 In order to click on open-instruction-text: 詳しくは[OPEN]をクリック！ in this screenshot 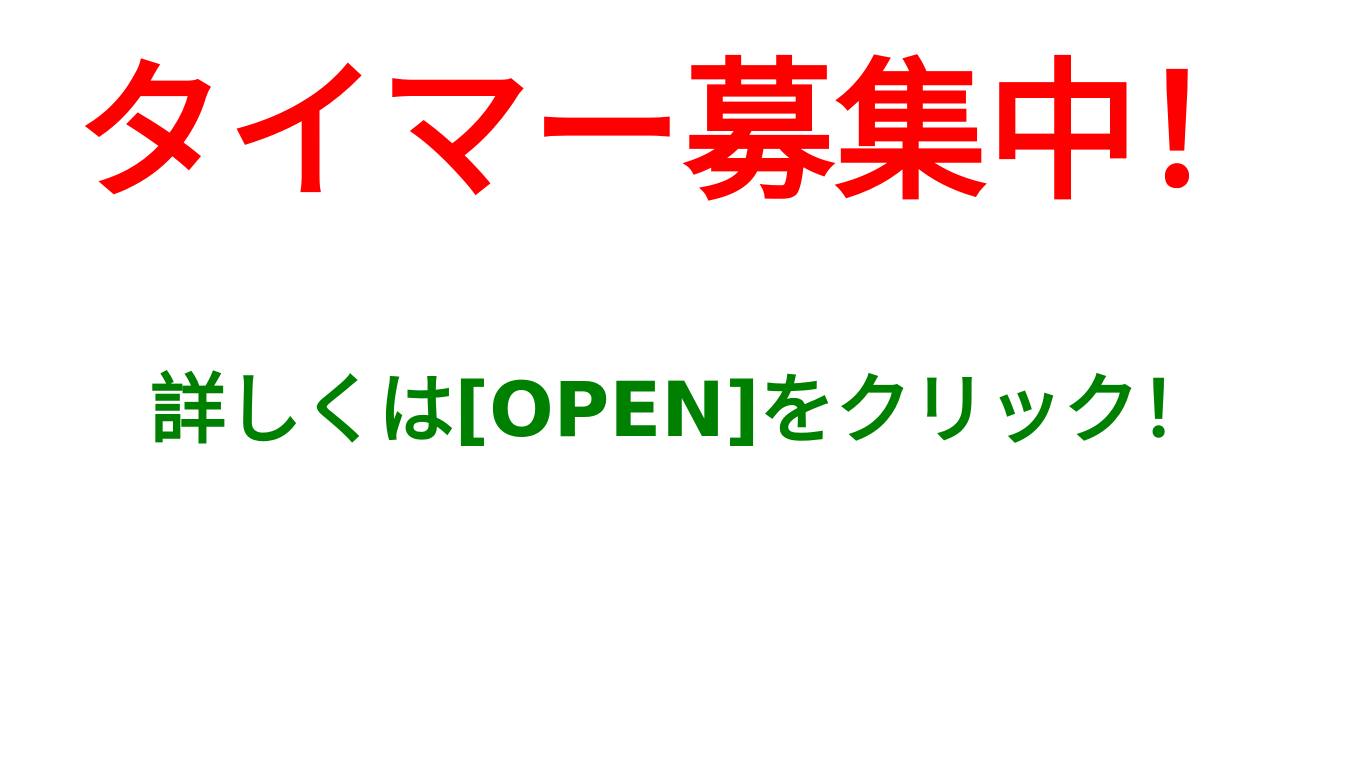, I will do `click(683, 409)`.